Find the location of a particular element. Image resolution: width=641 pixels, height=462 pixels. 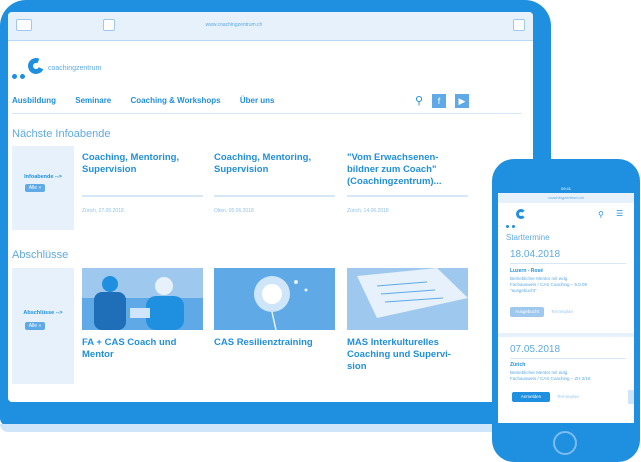

address-bar: www.coachingzentrum.ch is located at coordinates (234, 25).